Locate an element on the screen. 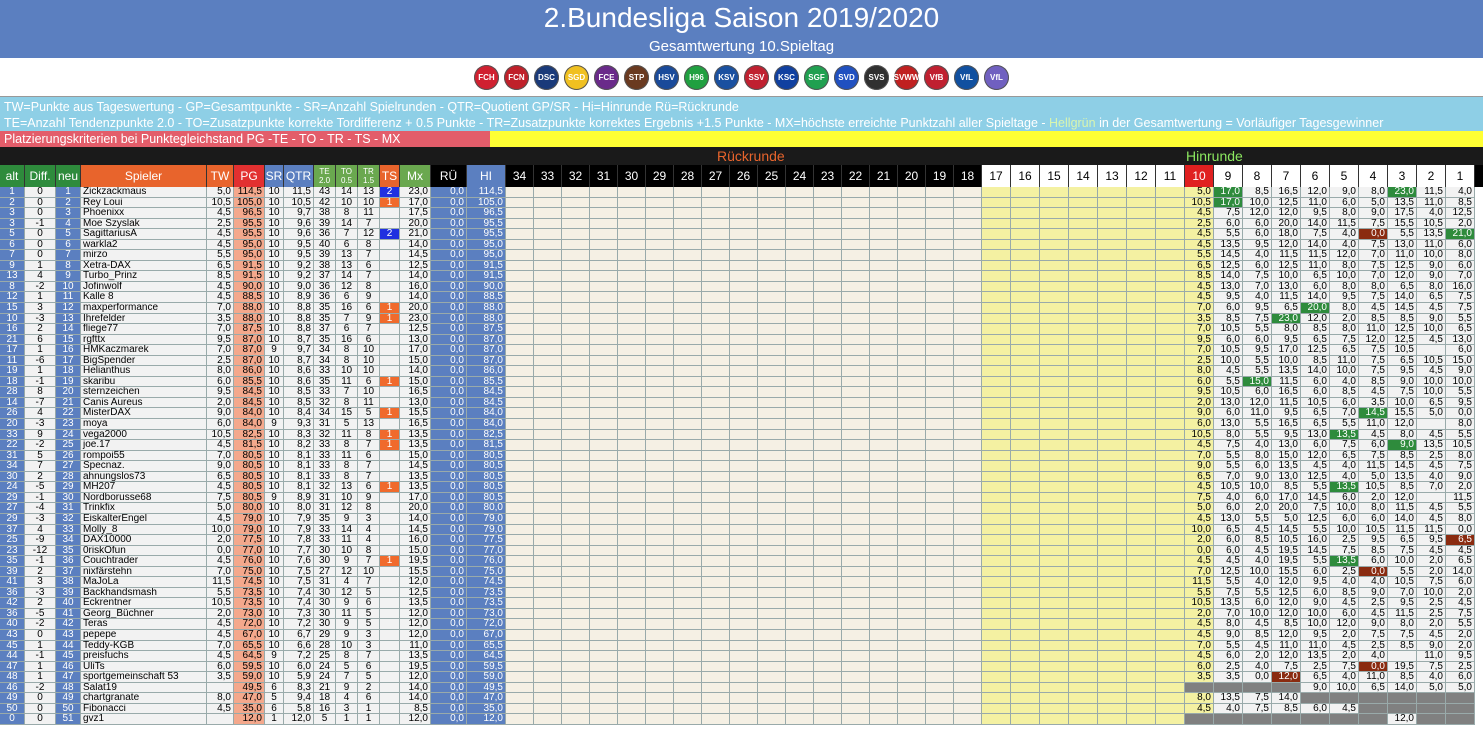 This screenshot has height=749, width=1483. cell-hr-10: 4,5 is located at coordinates (1199, 635).